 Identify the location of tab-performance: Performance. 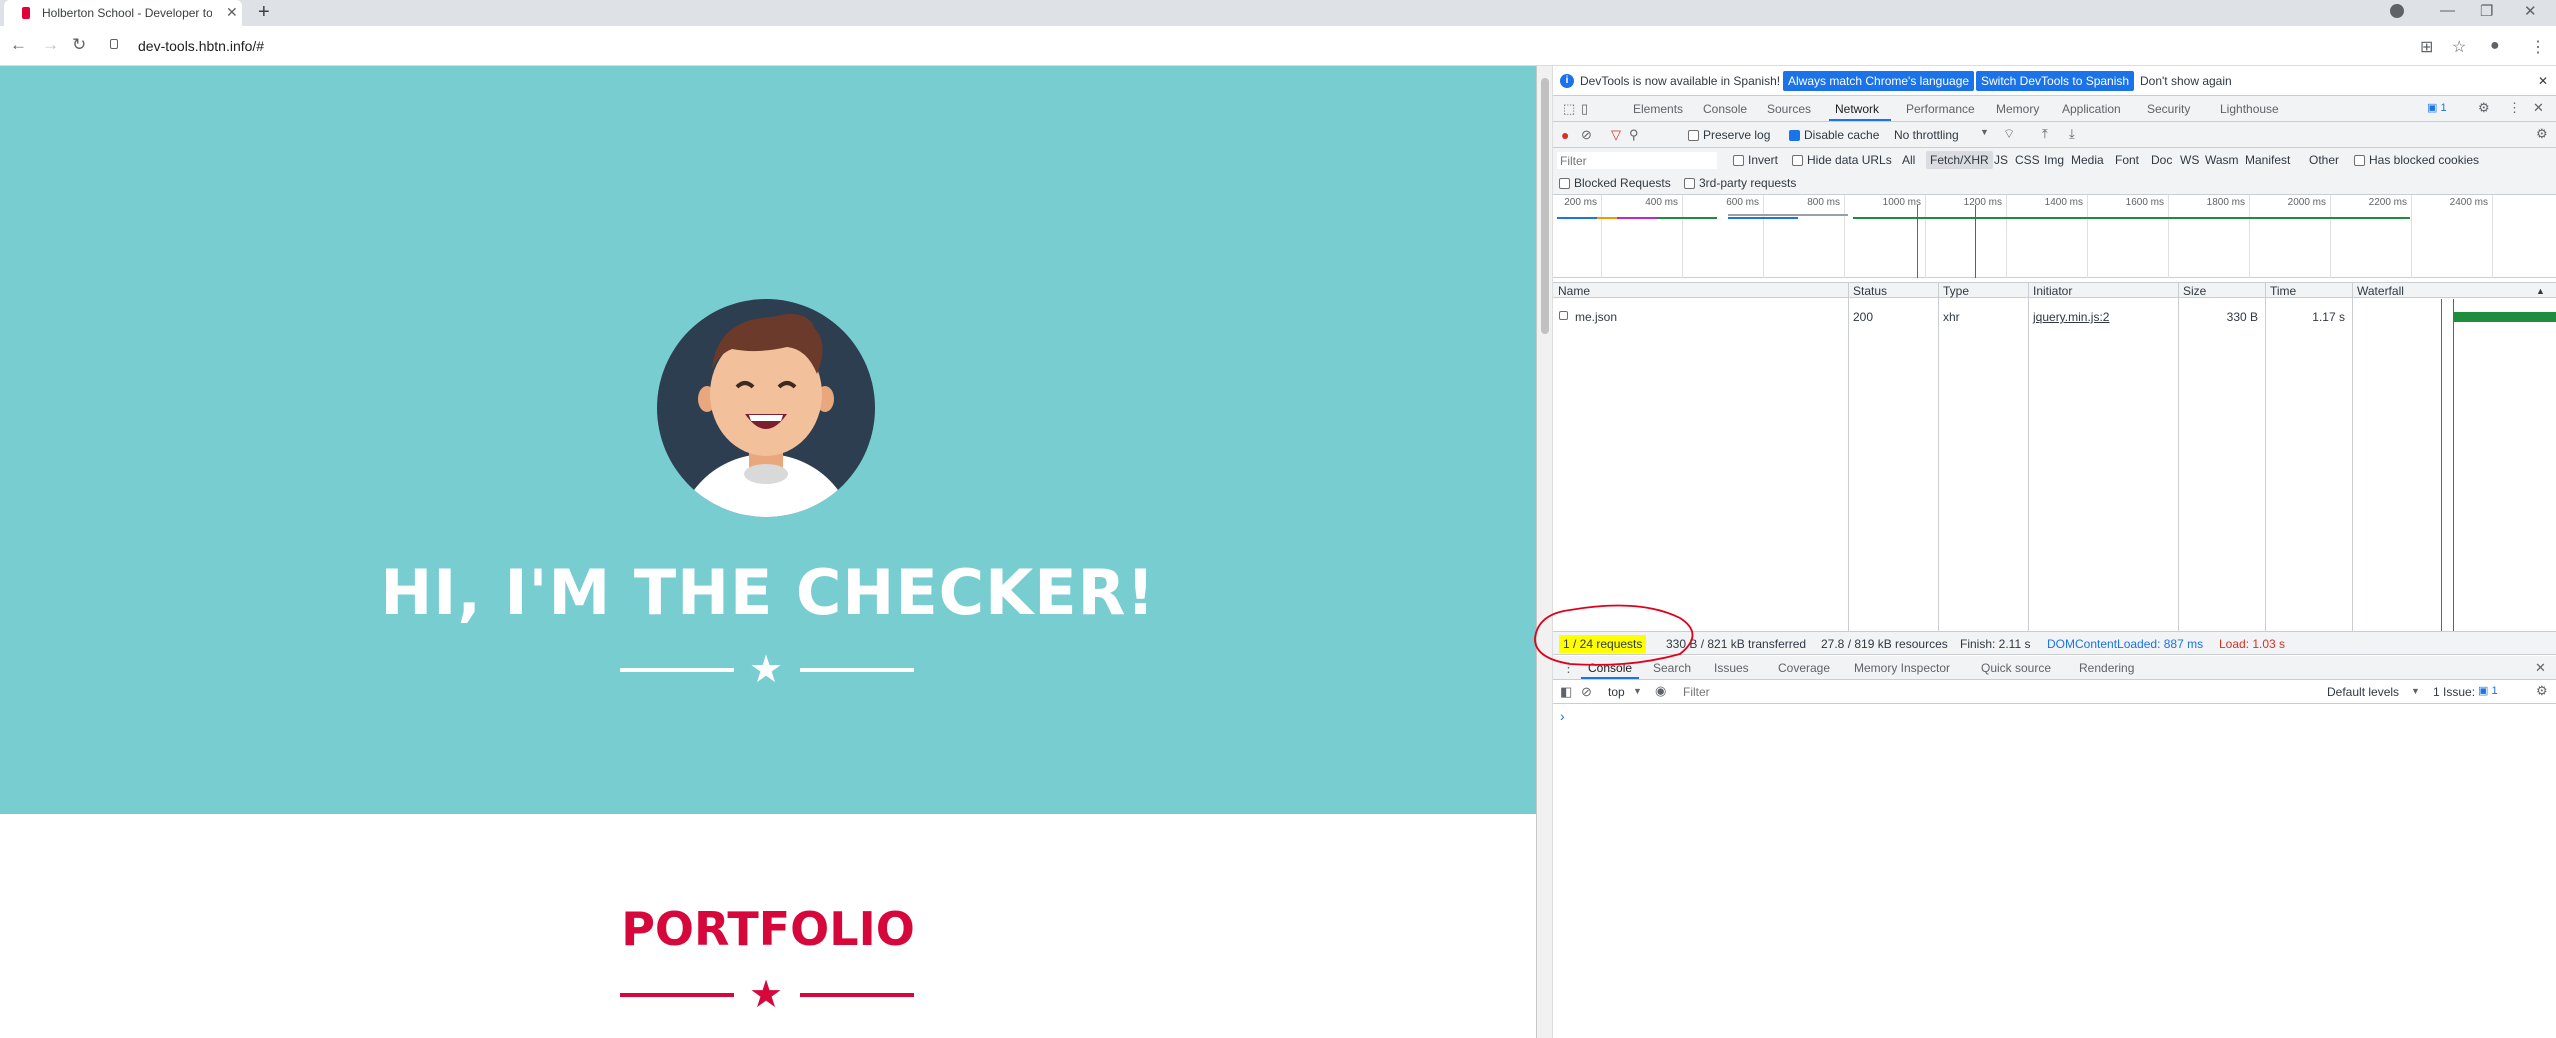
(1940, 109).